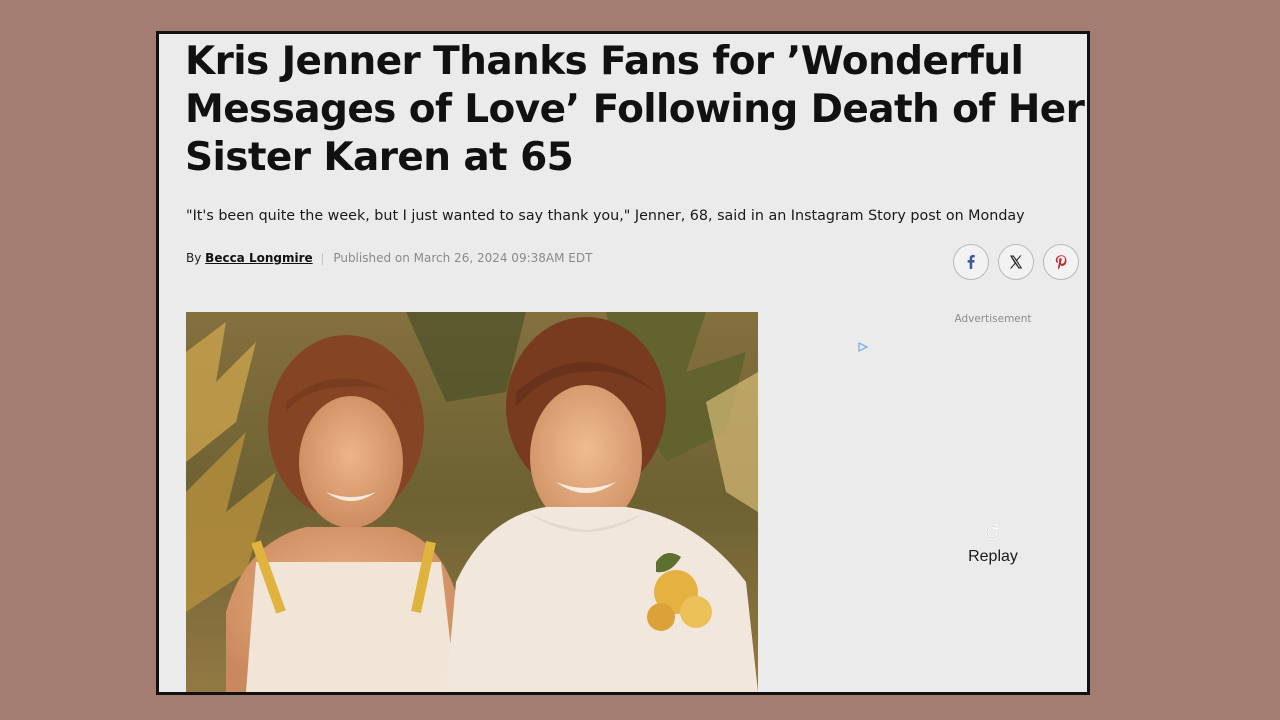 The image size is (1280, 720). I want to click on byline-prefix: By, so click(194, 258).